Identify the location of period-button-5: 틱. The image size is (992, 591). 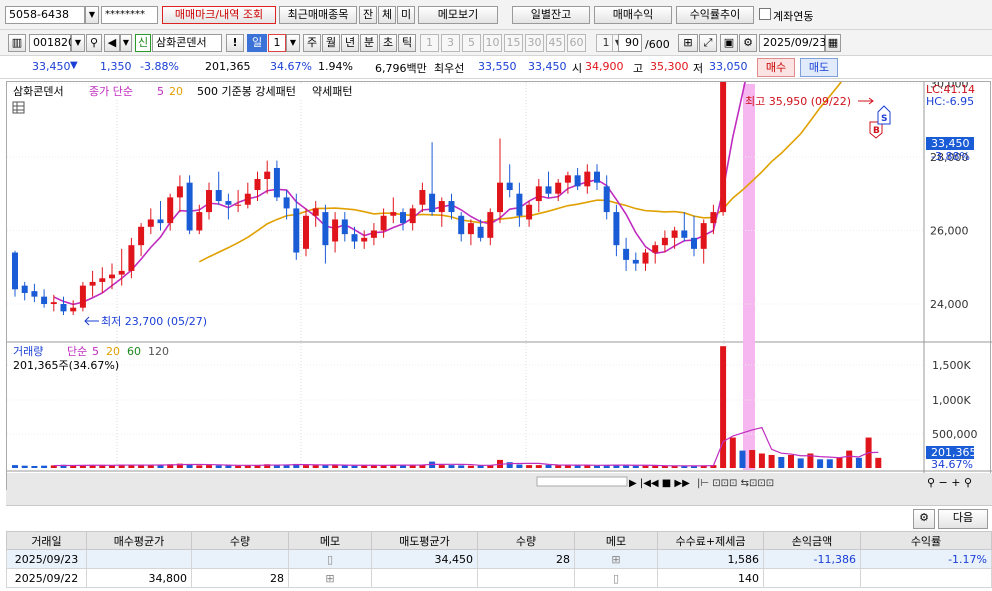
(407, 43).